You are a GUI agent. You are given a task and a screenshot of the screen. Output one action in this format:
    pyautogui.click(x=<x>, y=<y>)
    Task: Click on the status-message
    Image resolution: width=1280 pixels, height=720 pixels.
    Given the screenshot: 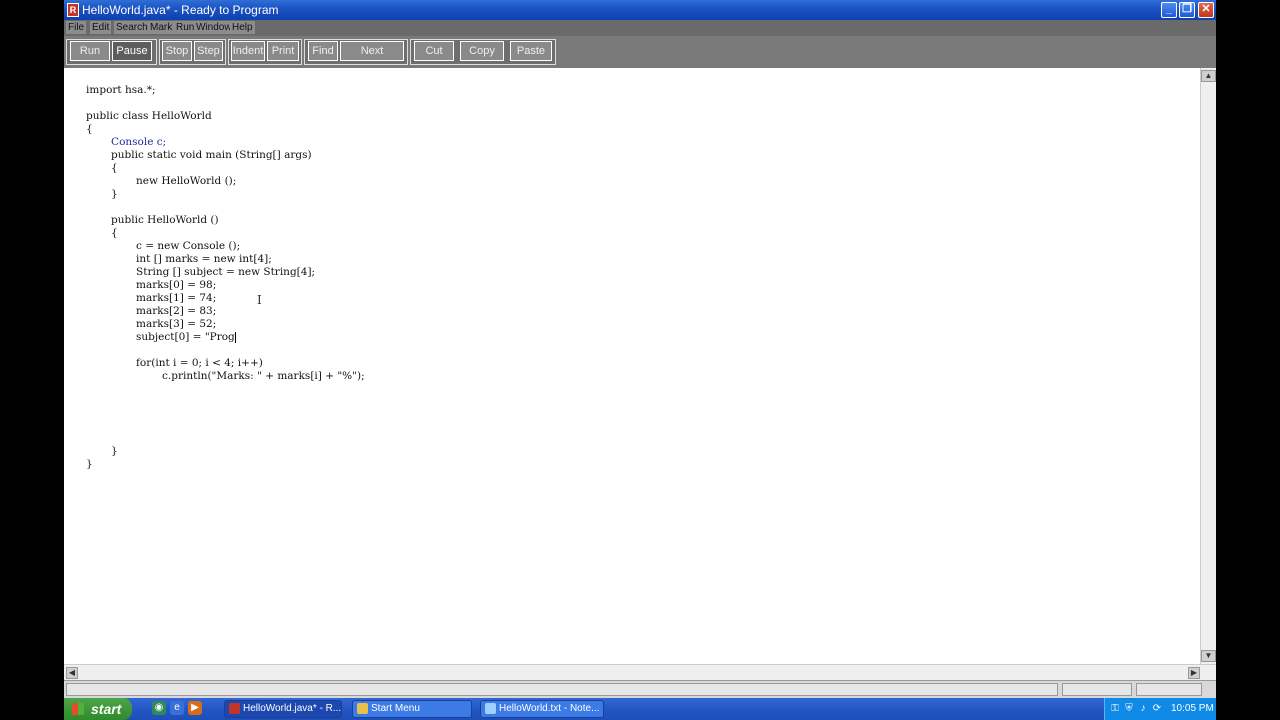 What is the action you would take?
    pyautogui.click(x=562, y=689)
    